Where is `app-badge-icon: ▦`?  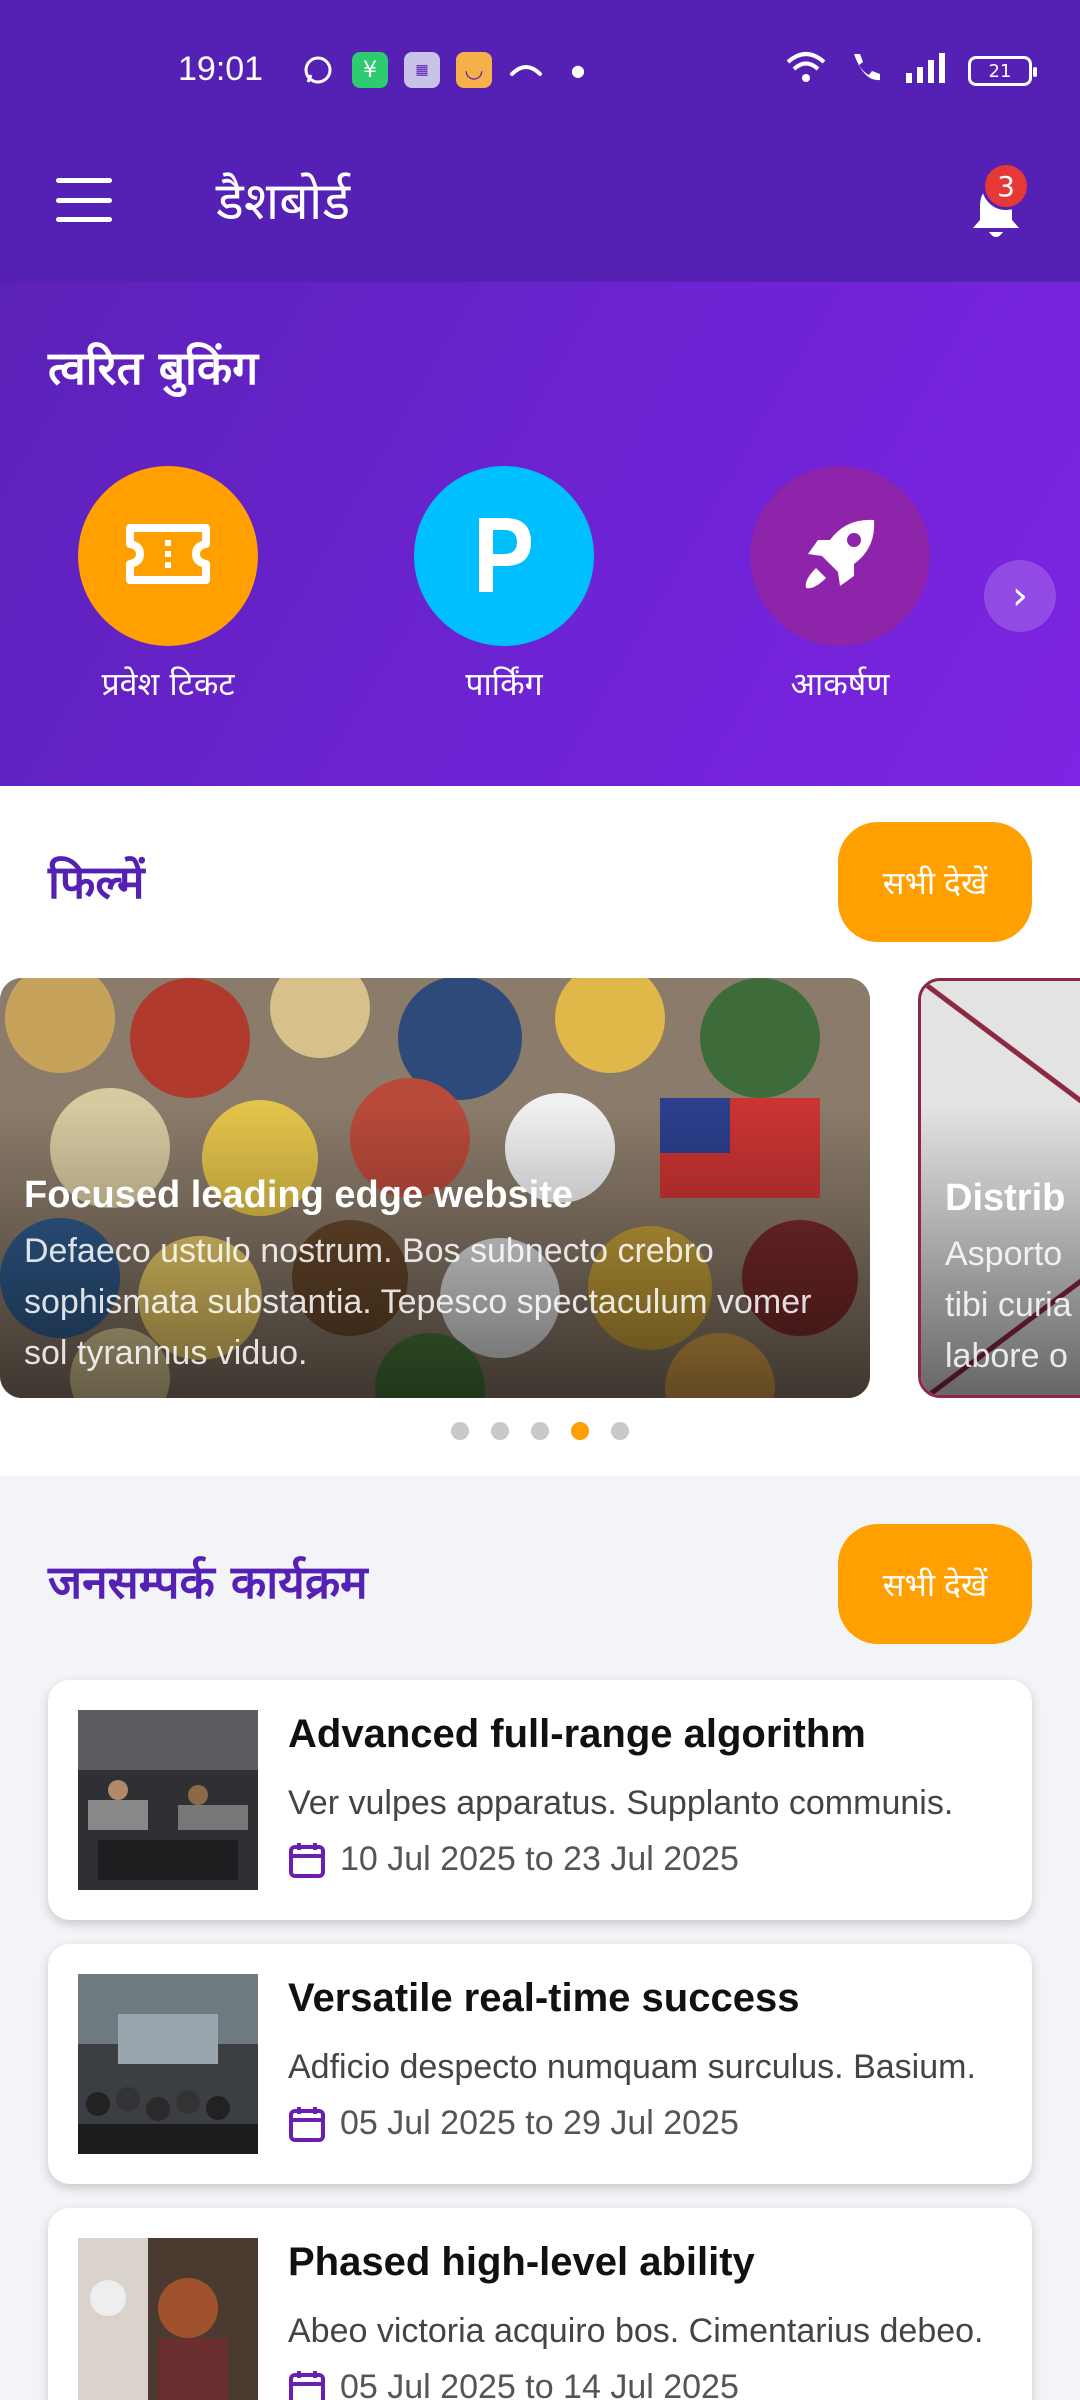 app-badge-icon: ▦ is located at coordinates (422, 70).